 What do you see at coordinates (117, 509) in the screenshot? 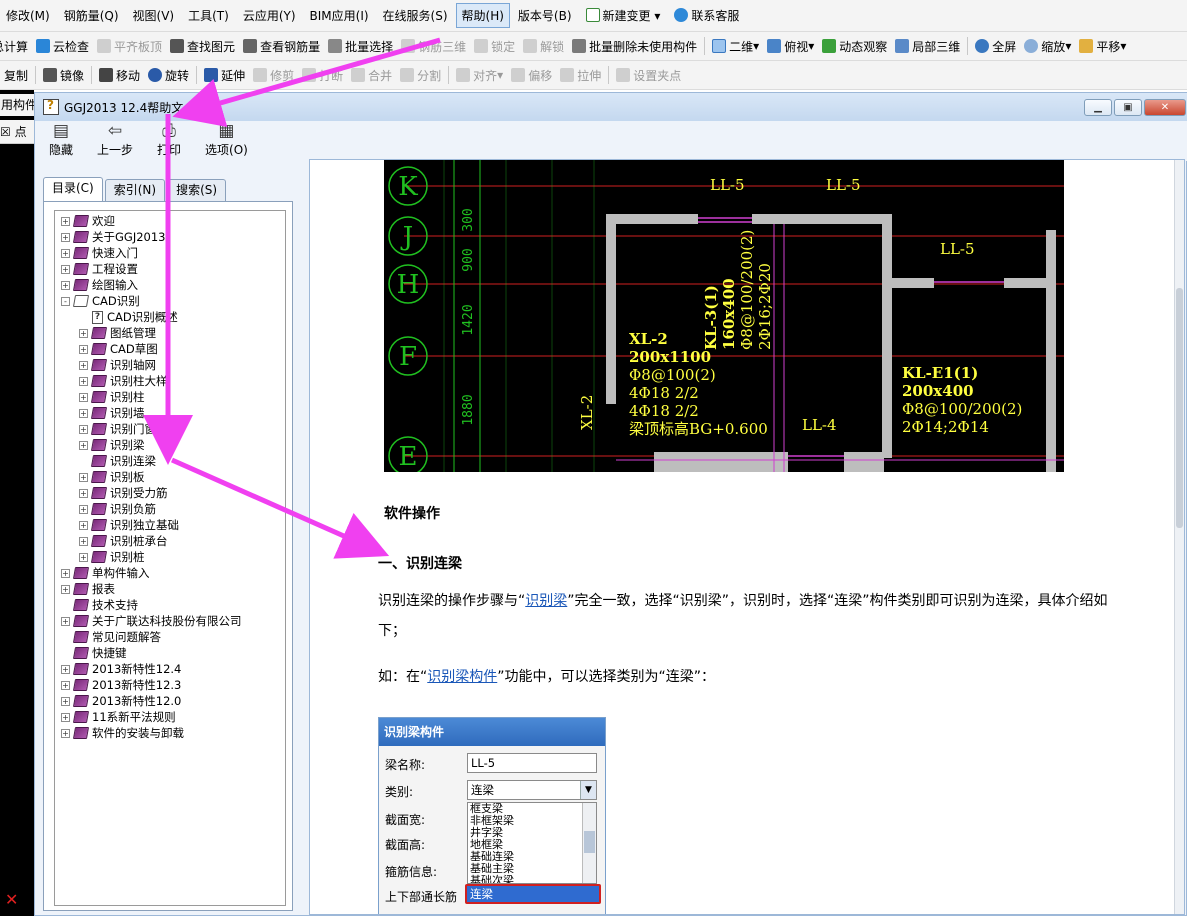
I see `tree-item: + 识别负筋` at bounding box center [117, 509].